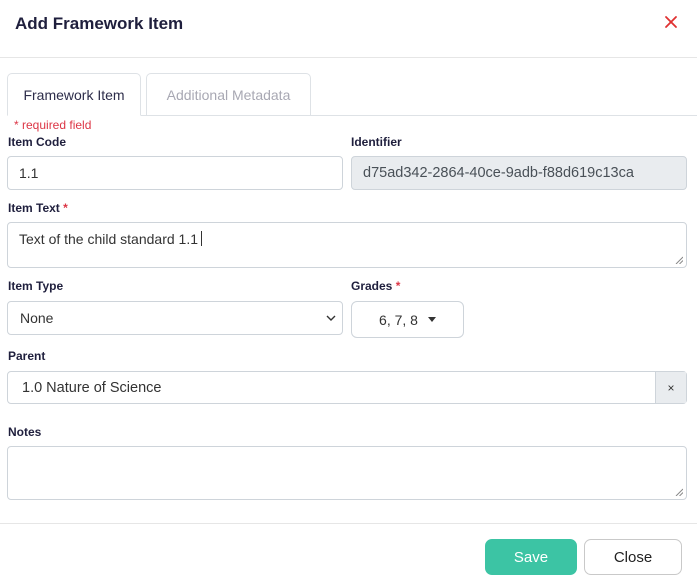 This screenshot has height=578, width=697. I want to click on notes-label: Notes, so click(25, 432).